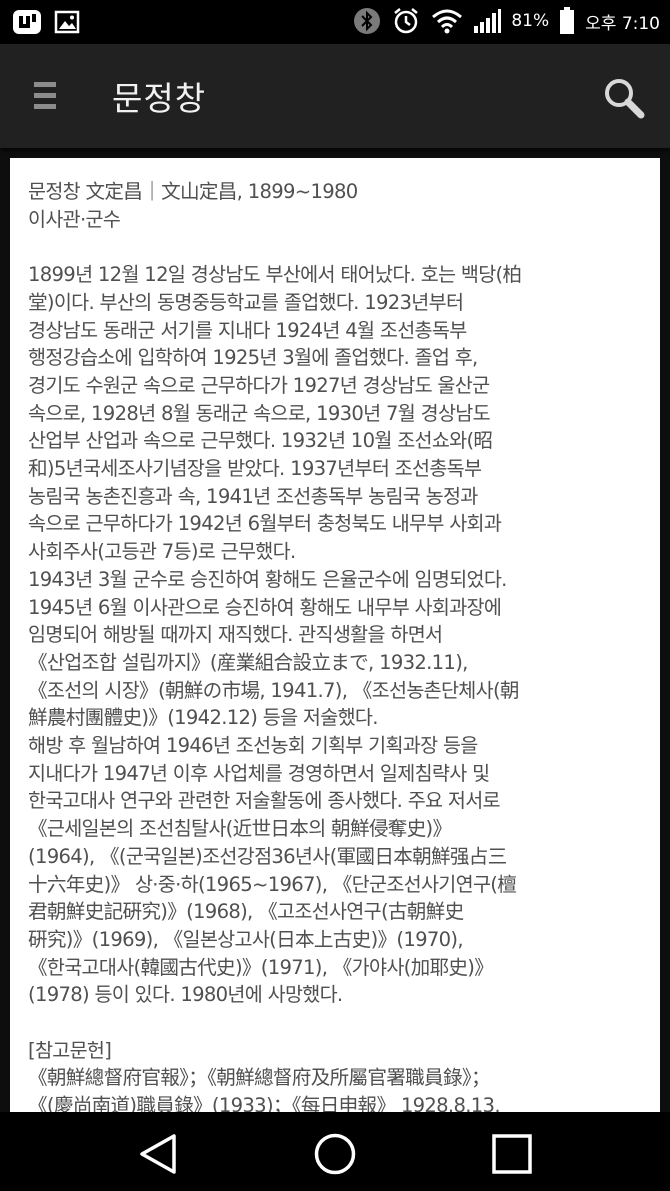 This screenshot has height=1191, width=670. What do you see at coordinates (248, 662) in the screenshot?
I see `article-body-line: 《산업조합 설립까지》(産業組合設立まで, 1932.11),` at bounding box center [248, 662].